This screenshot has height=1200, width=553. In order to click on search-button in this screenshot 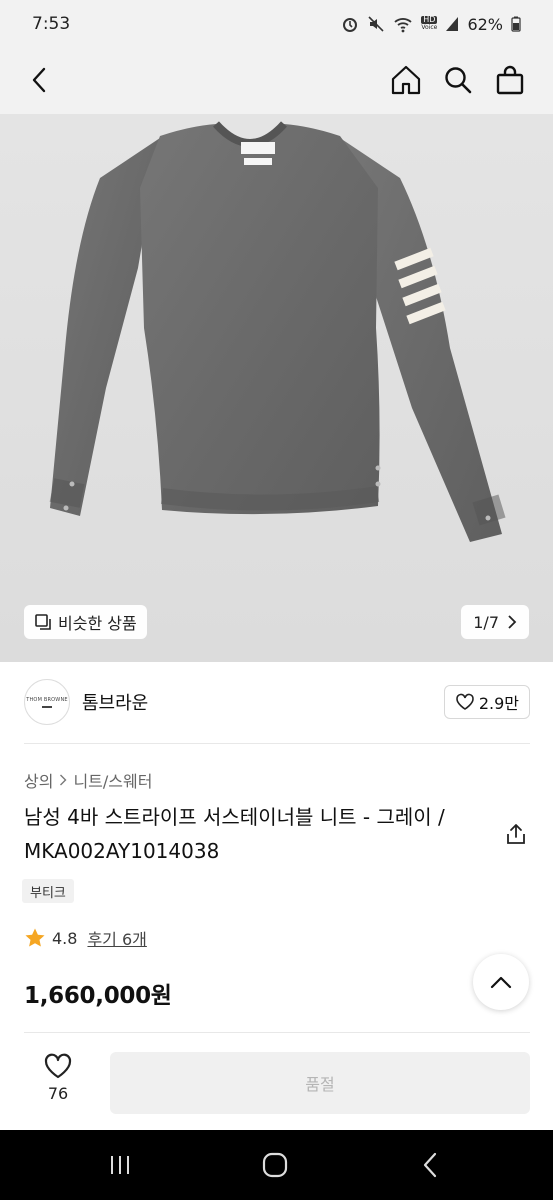, I will do `click(458, 80)`.